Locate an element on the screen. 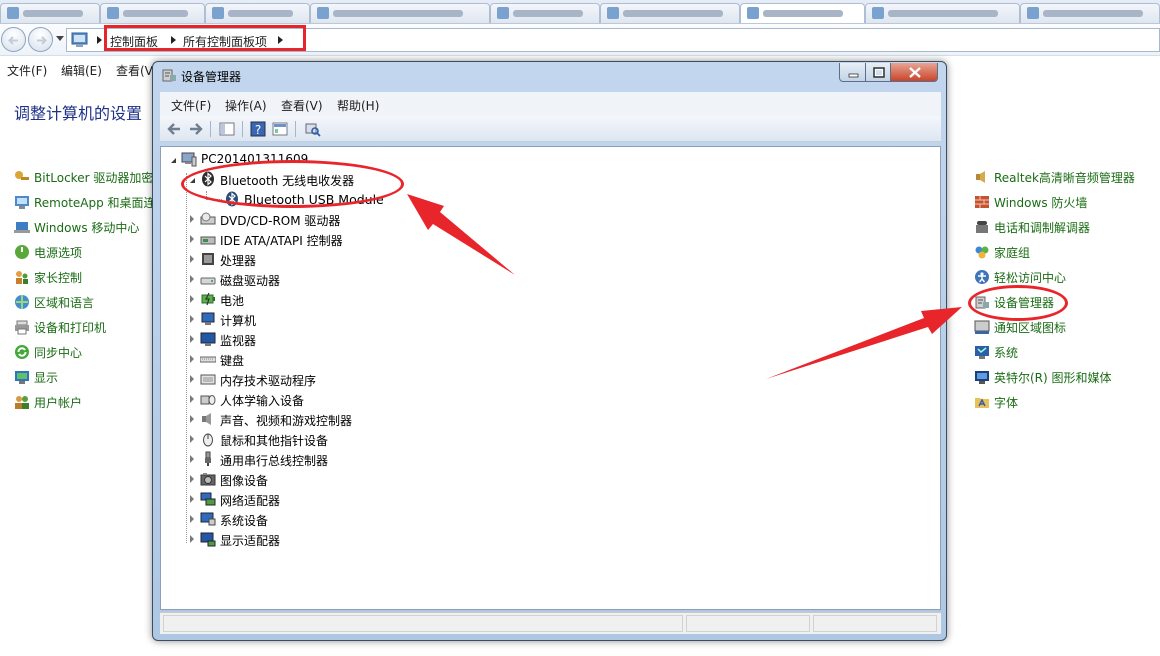 The width and height of the screenshot is (1160, 656). arrow-to-bluetooth is located at coordinates (461, 234).